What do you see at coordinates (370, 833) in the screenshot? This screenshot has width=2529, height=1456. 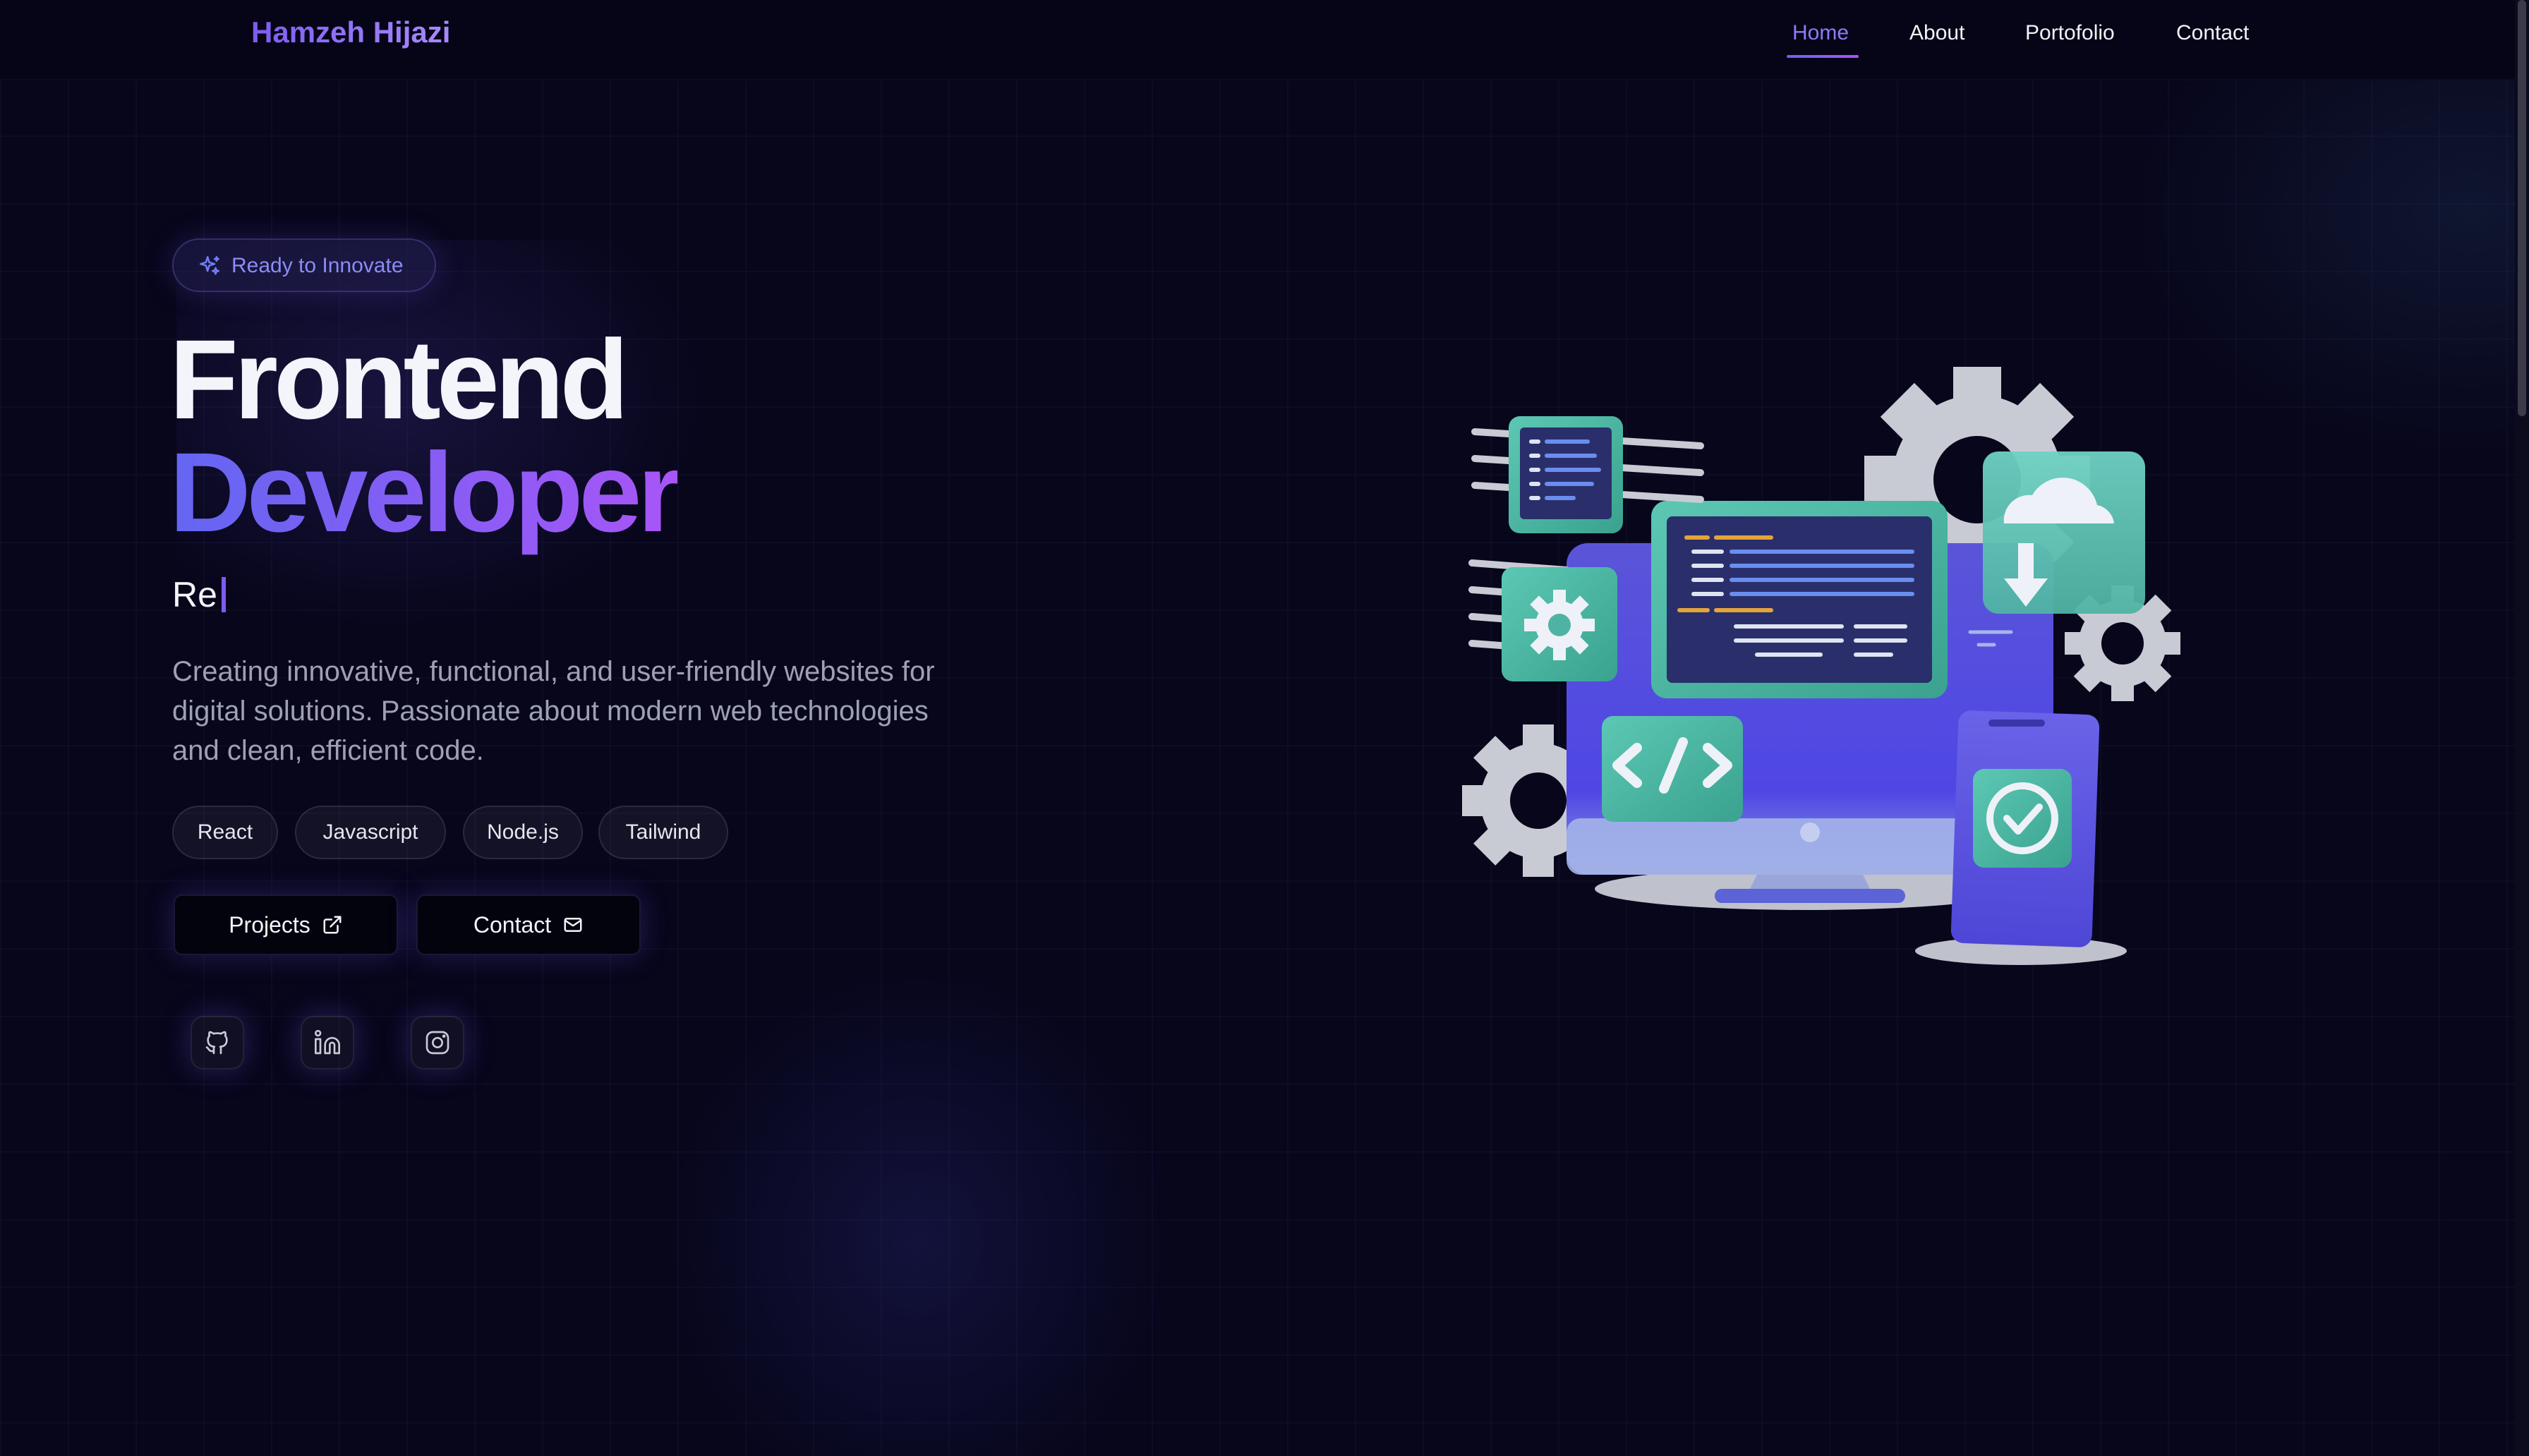 I see `tech-chip-javascript: Javascript` at bounding box center [370, 833].